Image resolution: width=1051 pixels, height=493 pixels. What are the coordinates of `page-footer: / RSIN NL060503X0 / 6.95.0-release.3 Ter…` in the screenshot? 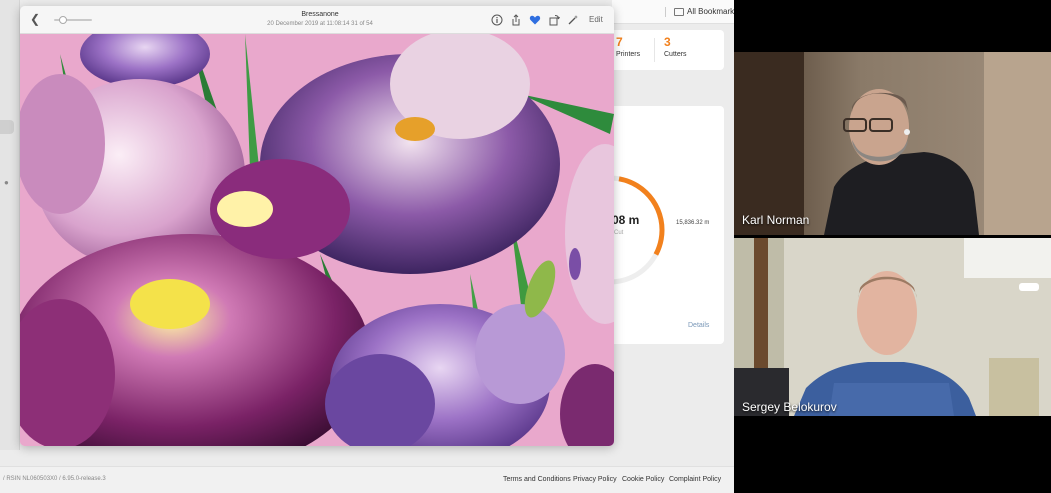 It's located at (367, 479).